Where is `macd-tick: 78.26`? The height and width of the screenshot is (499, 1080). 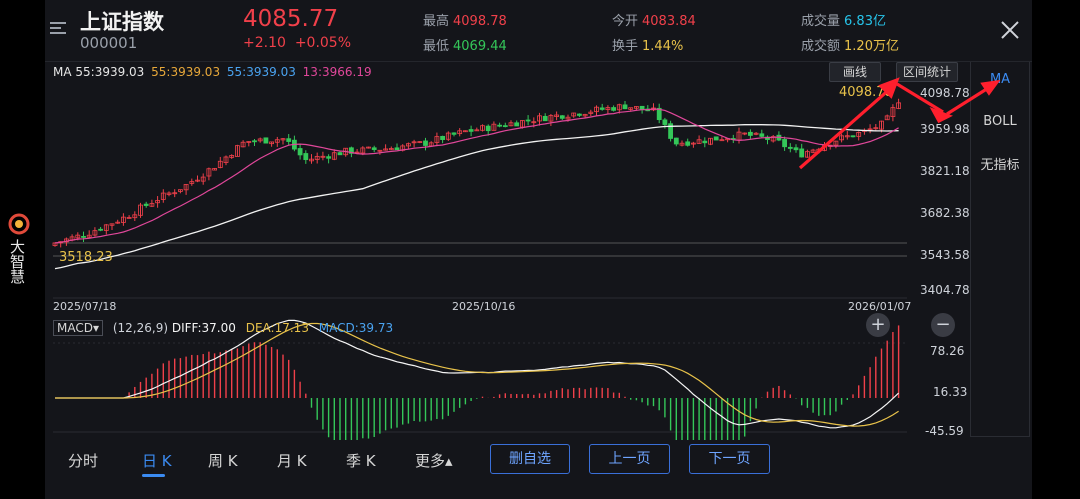 macd-tick: 78.26 is located at coordinates (947, 351).